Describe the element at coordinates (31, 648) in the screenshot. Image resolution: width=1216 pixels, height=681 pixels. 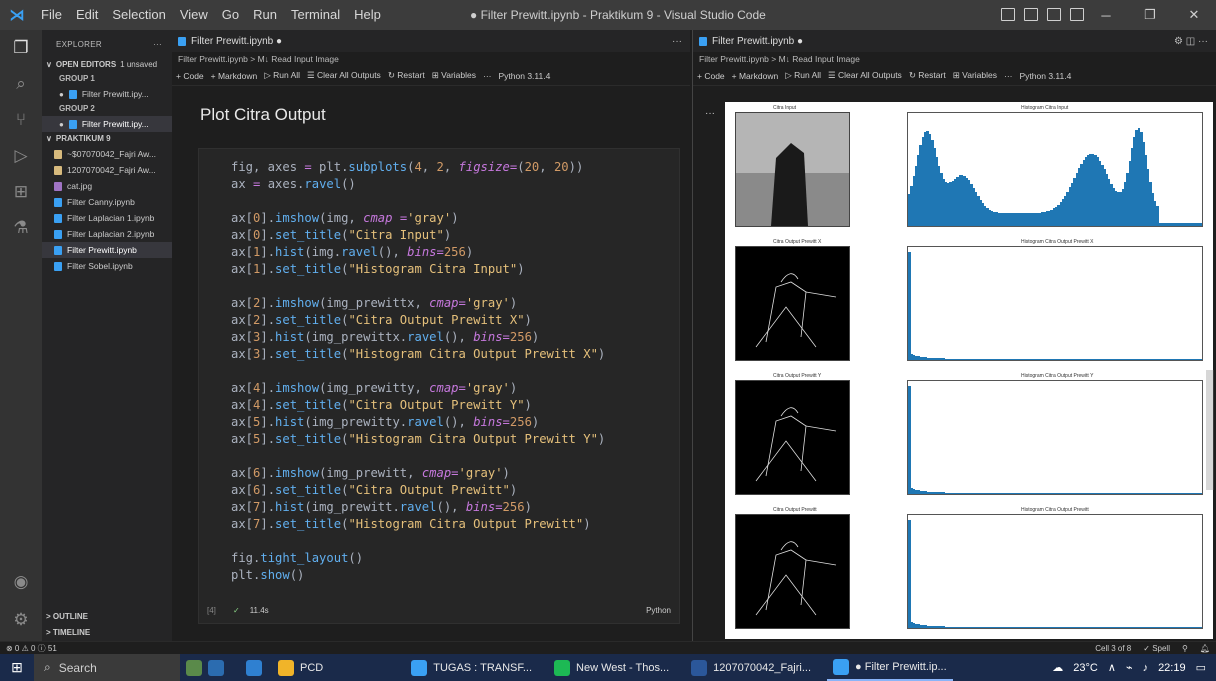
I see `problems-indicator: ⊗ 0 ⚠ 0 ⓘ 51` at that location.